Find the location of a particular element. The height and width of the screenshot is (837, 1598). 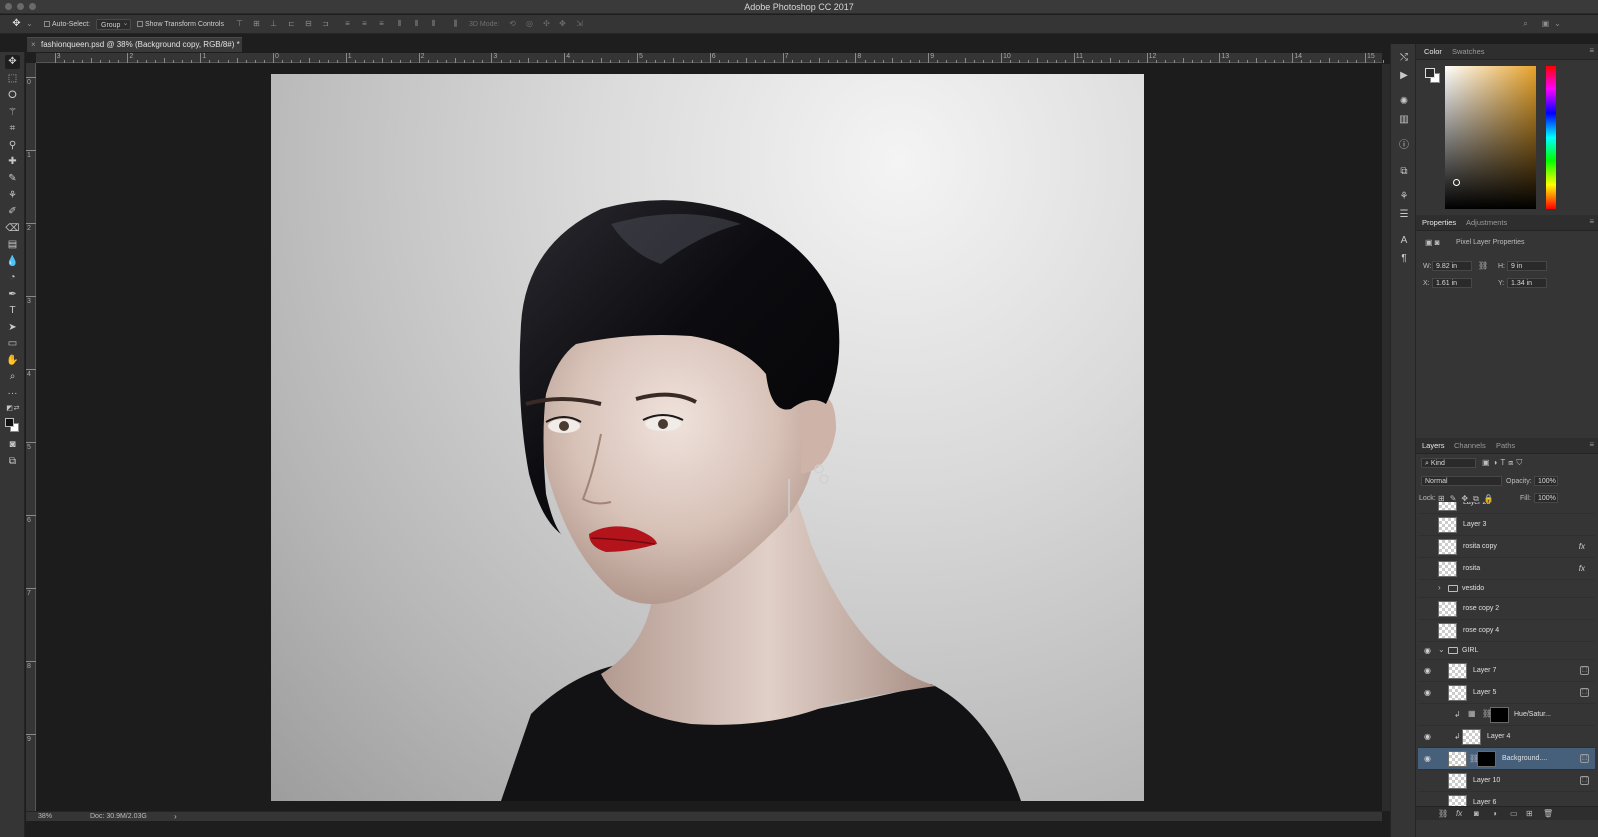

dodge-tool-icon: ◔ is located at coordinates (12, 278).